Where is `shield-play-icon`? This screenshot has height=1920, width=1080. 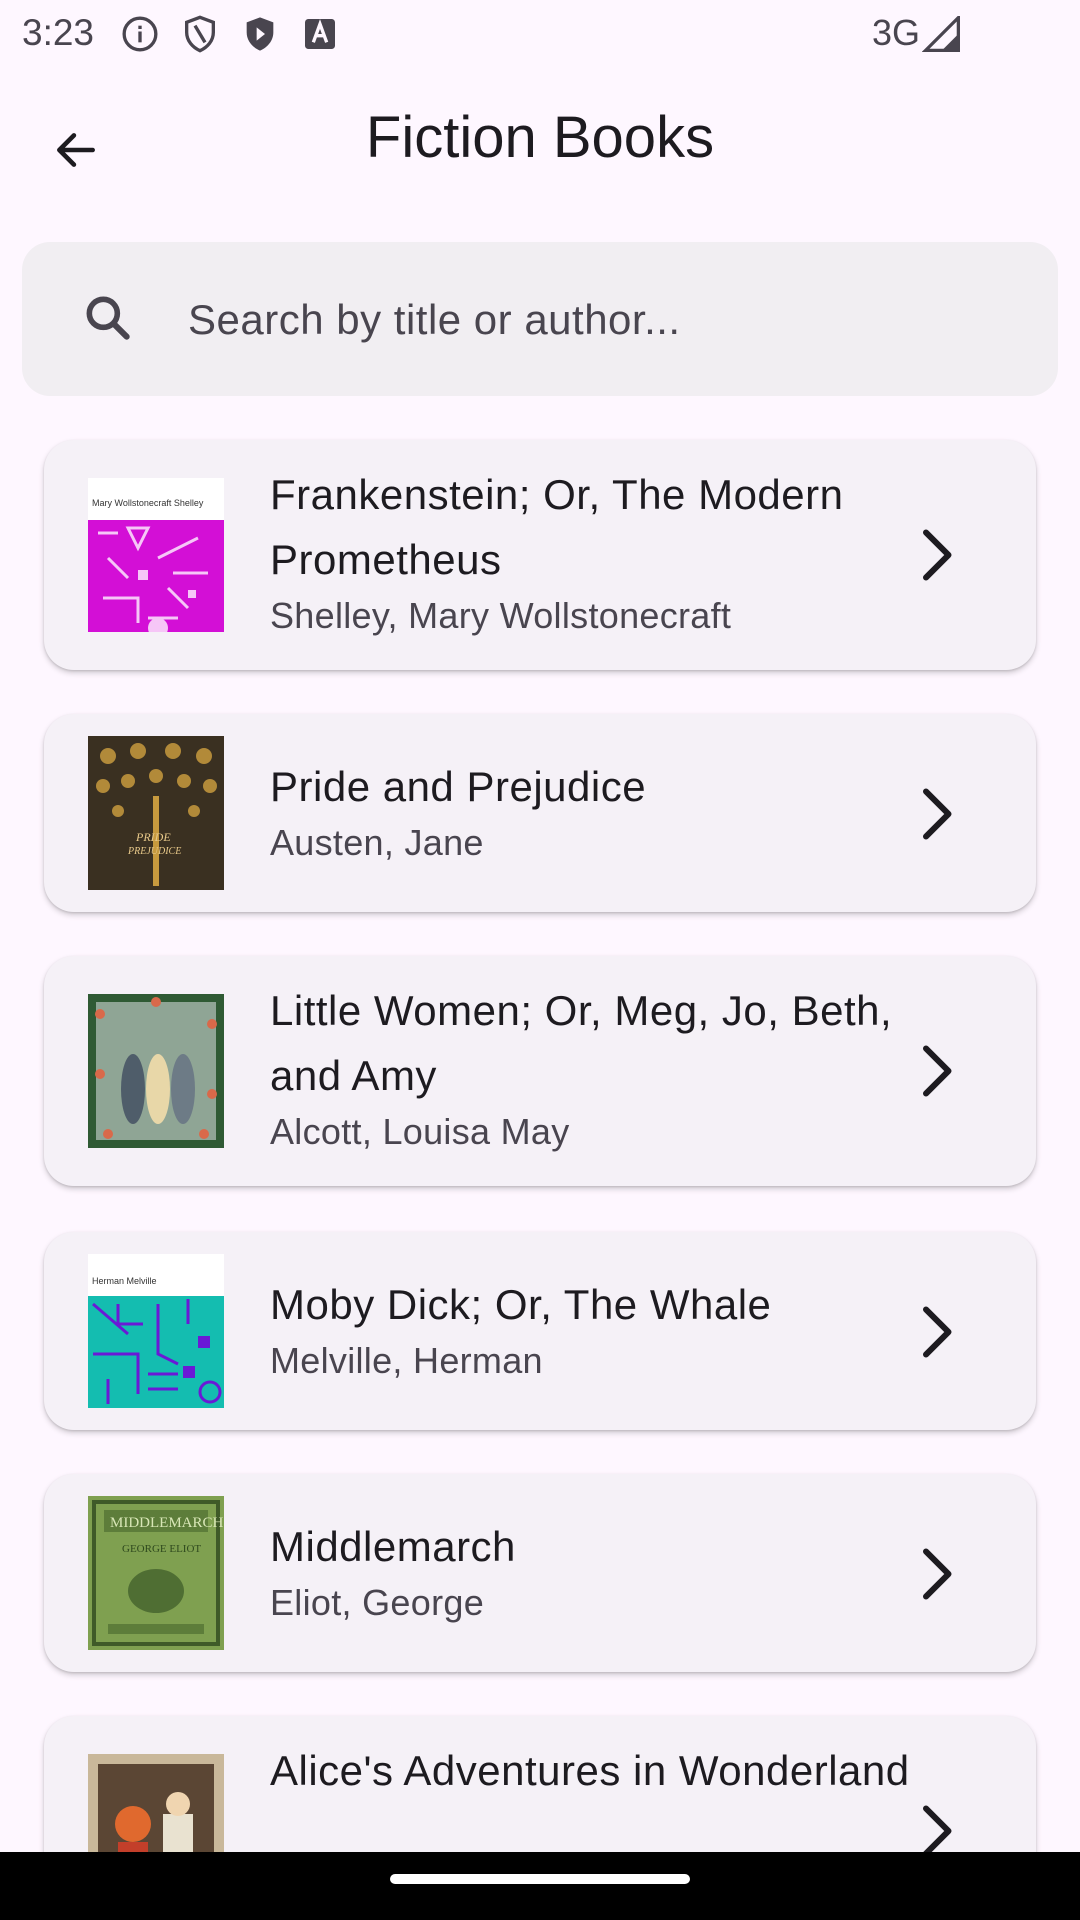 shield-play-icon is located at coordinates (260, 34).